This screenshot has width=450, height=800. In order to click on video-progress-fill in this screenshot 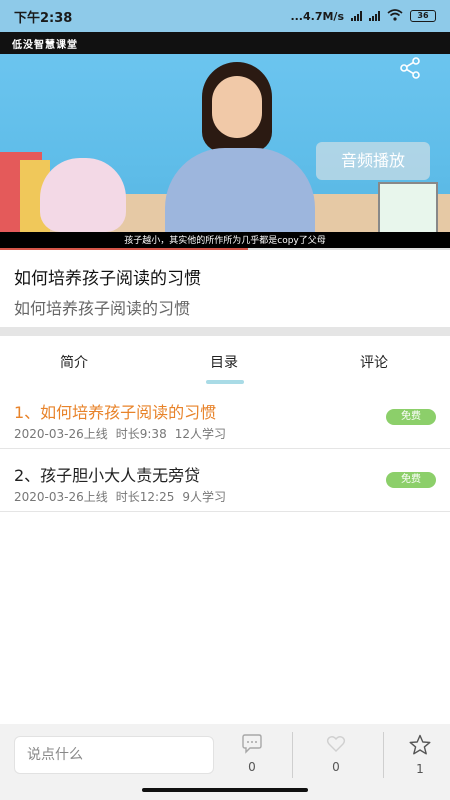, I will do `click(124, 249)`.